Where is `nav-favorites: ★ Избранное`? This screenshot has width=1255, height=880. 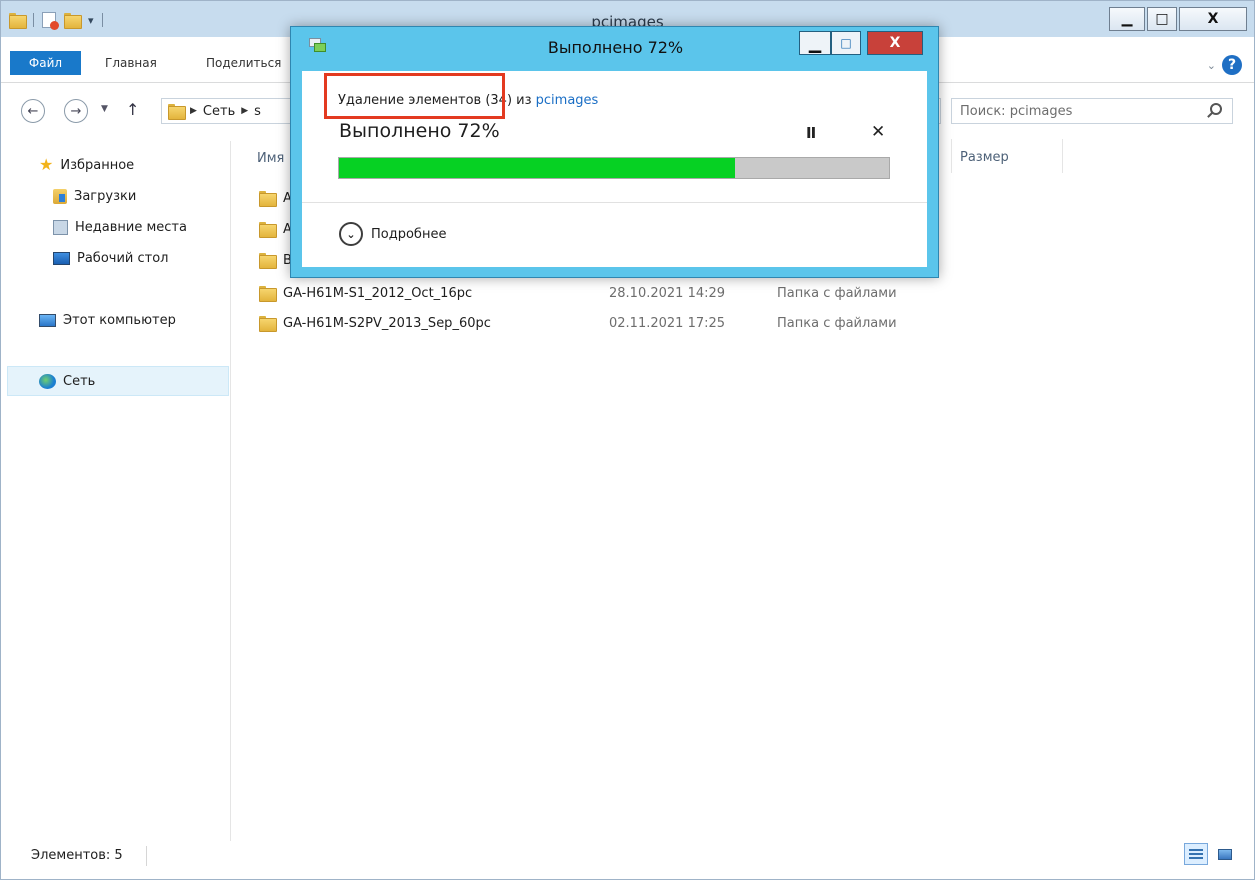 nav-favorites: ★ Избранное is located at coordinates (86, 165).